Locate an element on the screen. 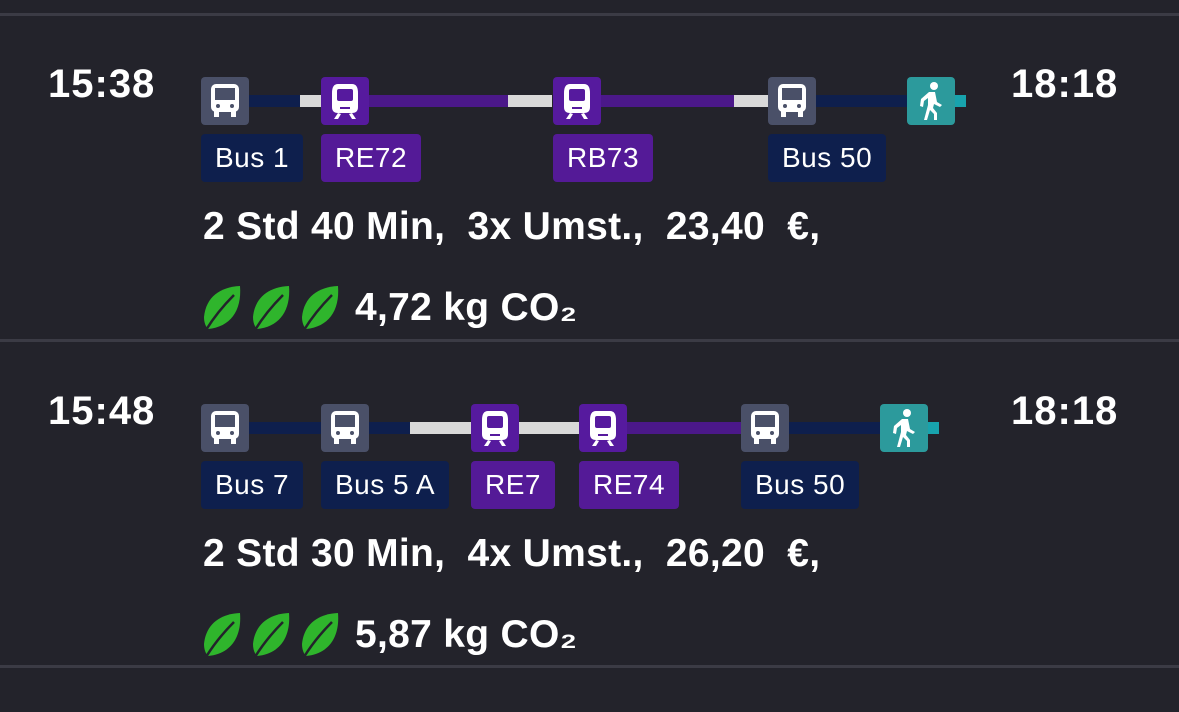 The width and height of the screenshot is (1179, 712). co2-info: 5,87 kg CO₂ is located at coordinates (388, 635).